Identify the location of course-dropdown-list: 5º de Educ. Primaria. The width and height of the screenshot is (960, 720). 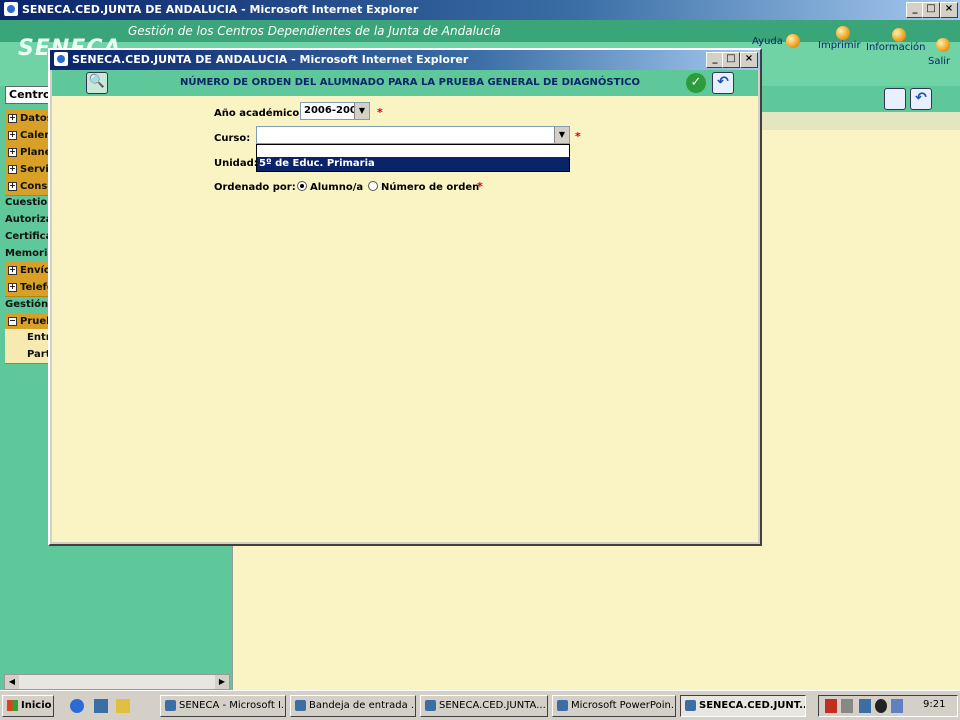
(413, 158).